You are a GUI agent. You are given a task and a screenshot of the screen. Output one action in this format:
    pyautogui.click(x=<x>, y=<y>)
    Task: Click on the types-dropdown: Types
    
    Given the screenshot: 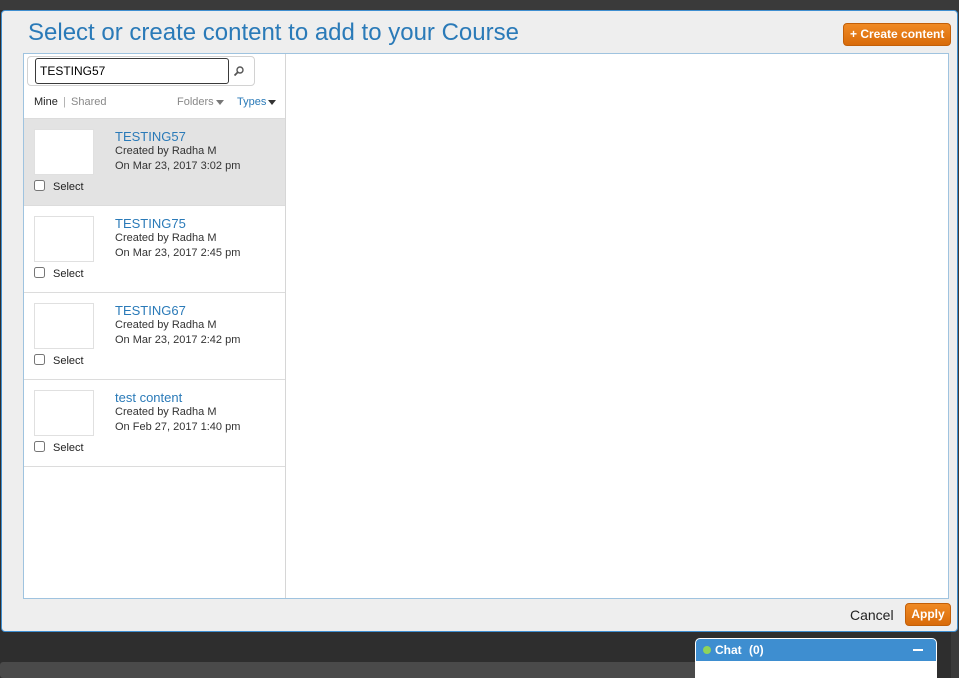 What is the action you would take?
    pyautogui.click(x=257, y=102)
    